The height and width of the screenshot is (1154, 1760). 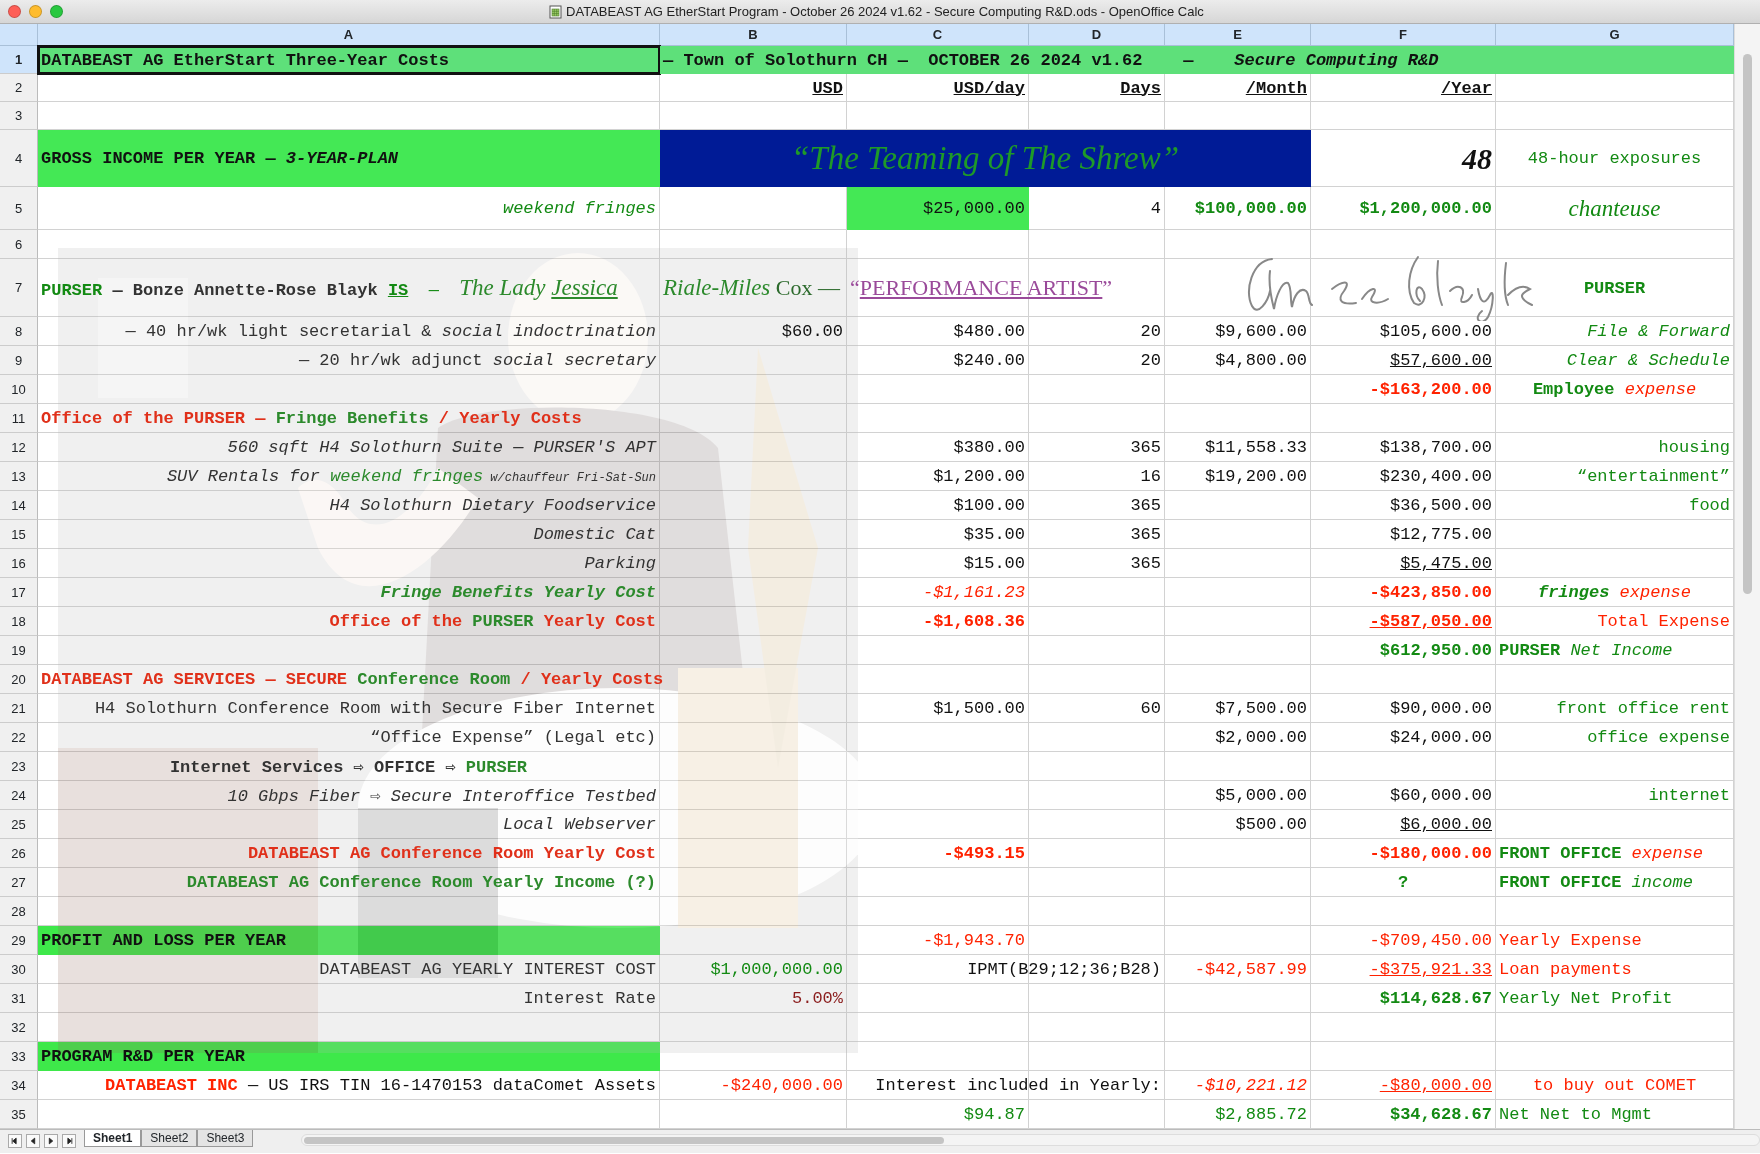 I want to click on row-header: 27, so click(x=19, y=882).